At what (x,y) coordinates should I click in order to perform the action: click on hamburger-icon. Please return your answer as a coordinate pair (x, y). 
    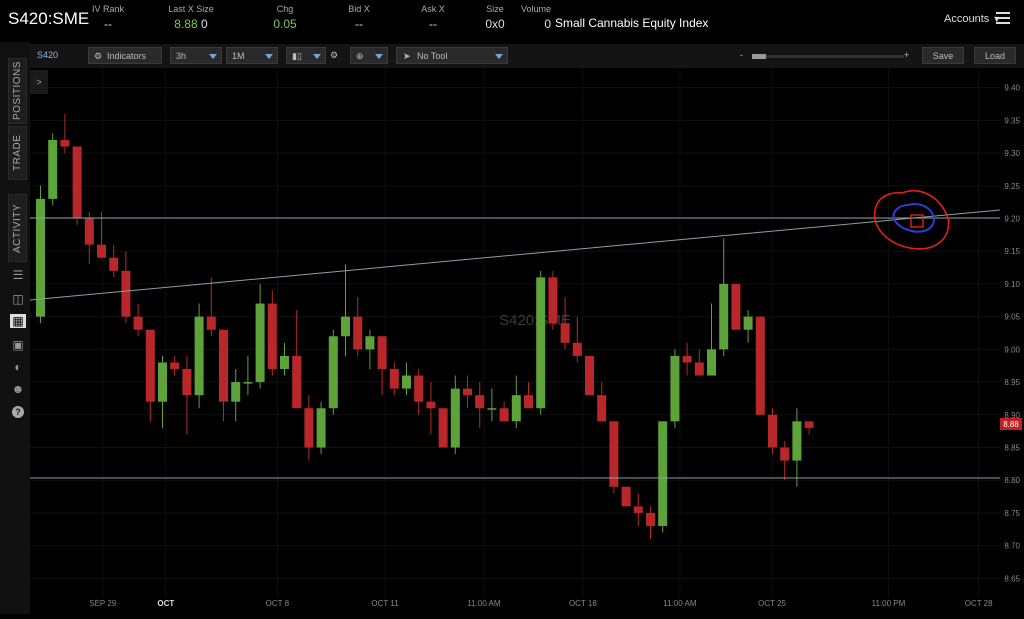
    Looking at the image, I should click on (1003, 18).